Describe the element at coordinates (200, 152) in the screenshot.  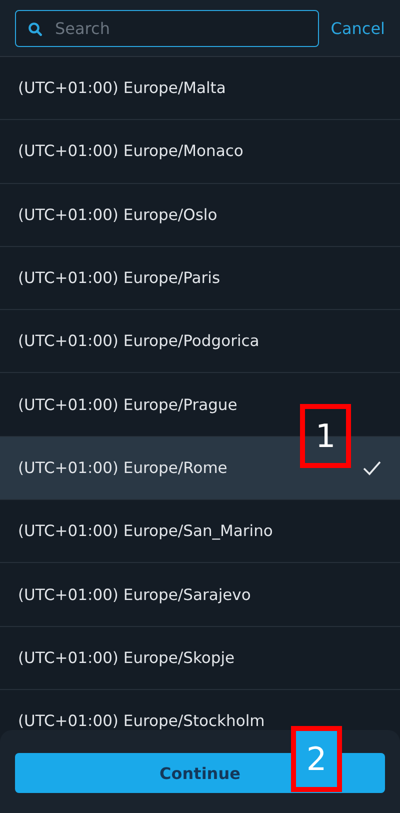
I see `timezone-item: (UTC+01:00) Europe/Monaco` at that location.